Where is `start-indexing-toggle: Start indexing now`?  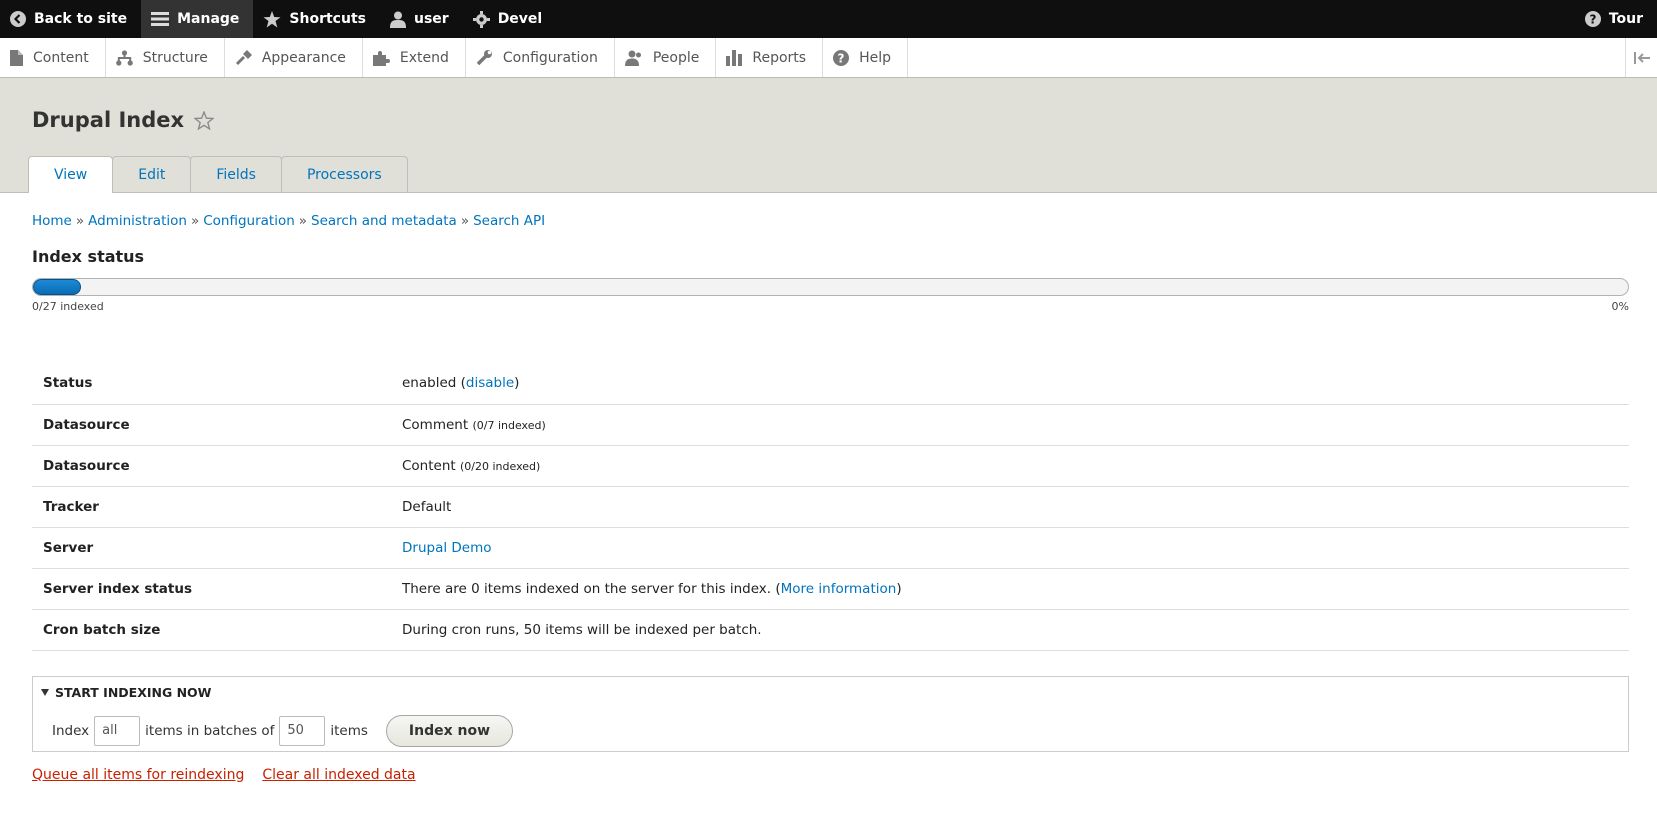 start-indexing-toggle: Start indexing now is located at coordinates (126, 692).